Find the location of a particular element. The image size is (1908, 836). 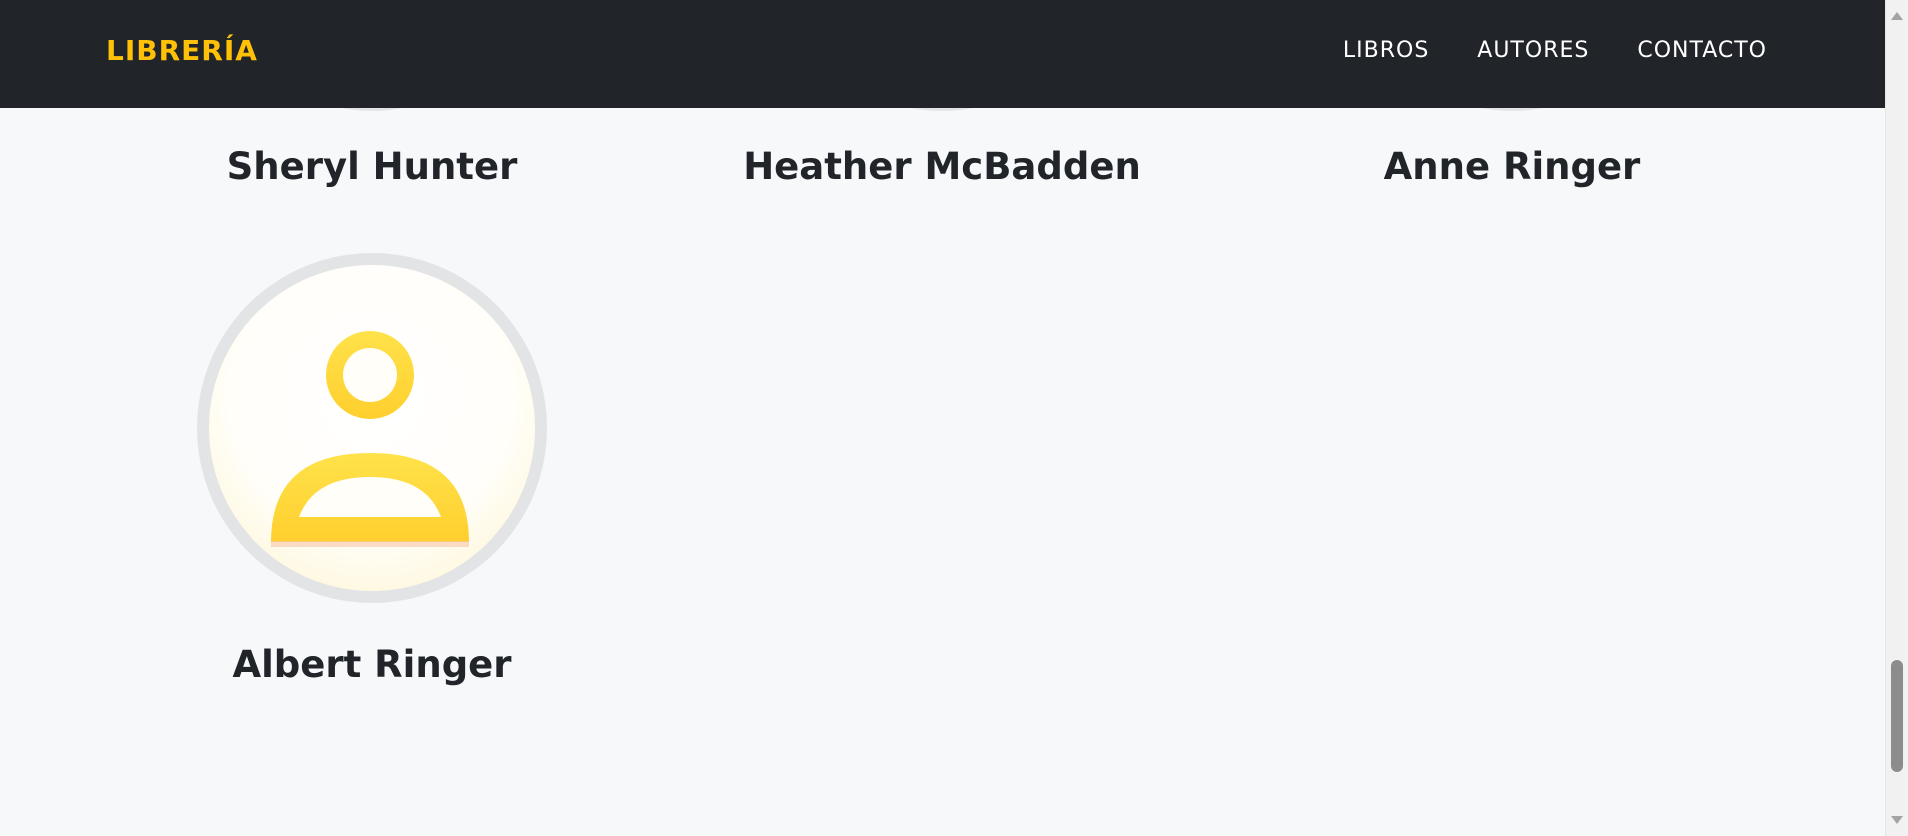

nav-link-autores: AUTORES is located at coordinates (1533, 50).